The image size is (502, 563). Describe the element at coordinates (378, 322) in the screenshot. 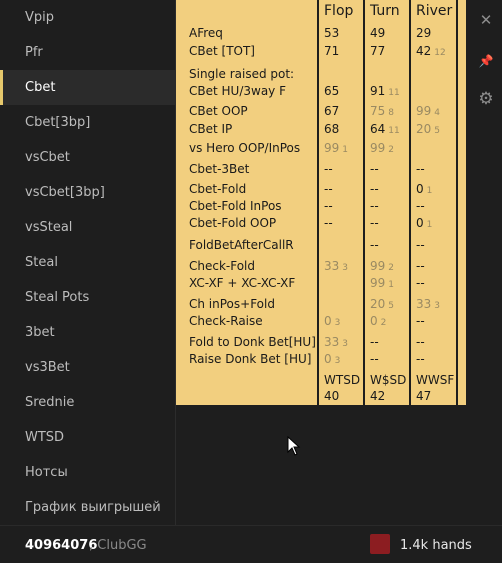

I see `cell-turn: 02` at that location.